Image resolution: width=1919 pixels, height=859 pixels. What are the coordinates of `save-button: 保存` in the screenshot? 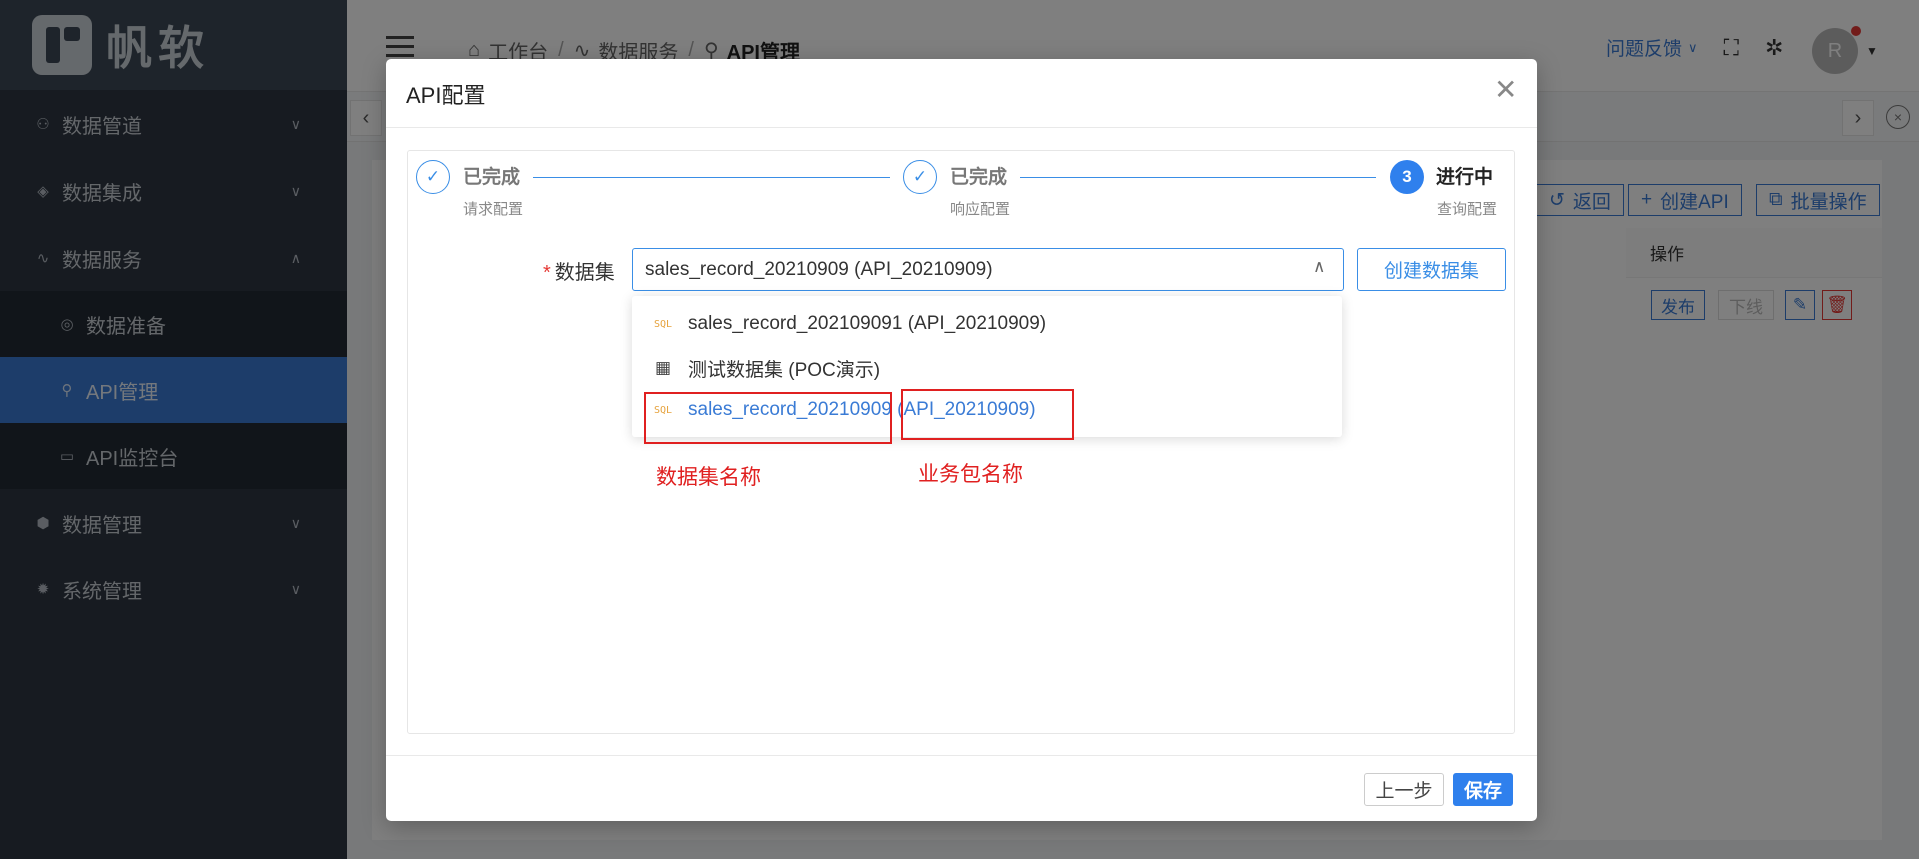 It's located at (1483, 789).